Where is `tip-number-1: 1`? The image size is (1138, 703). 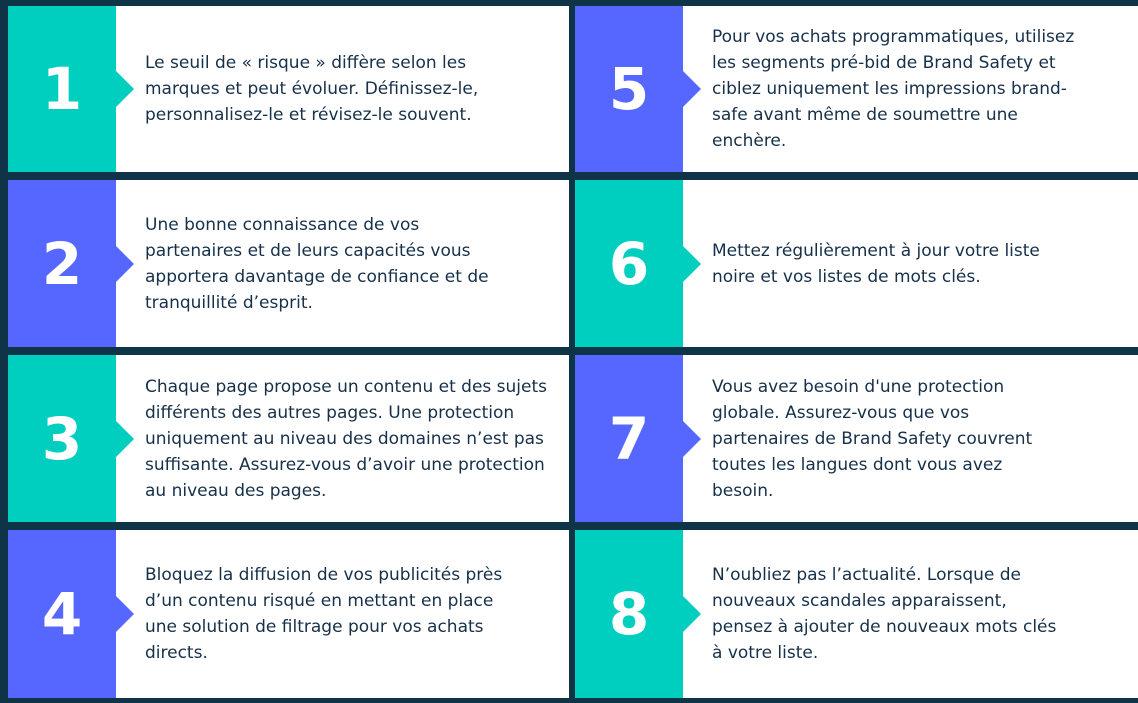 tip-number-1: 1 is located at coordinates (62, 89).